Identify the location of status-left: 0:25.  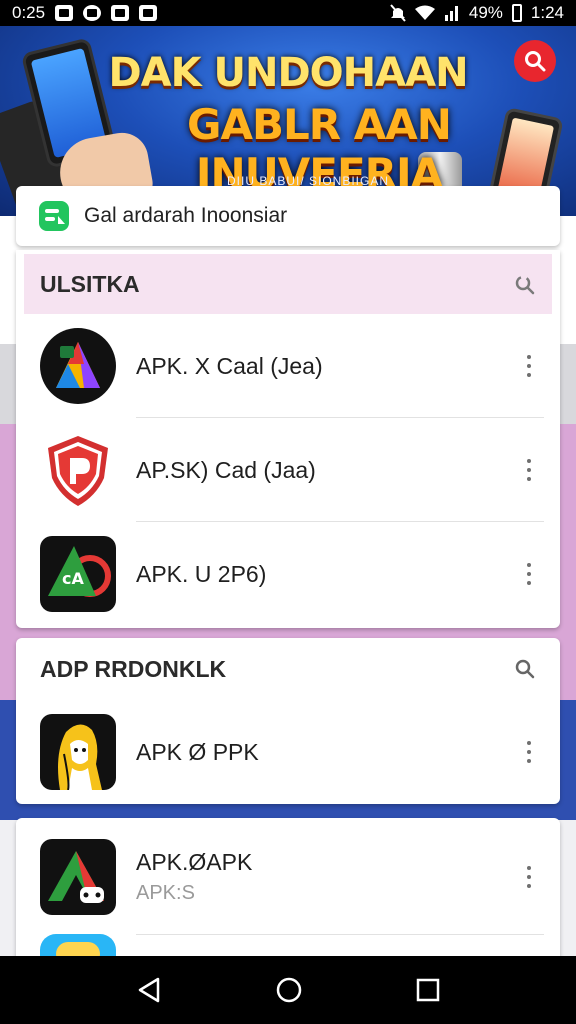
(85, 13).